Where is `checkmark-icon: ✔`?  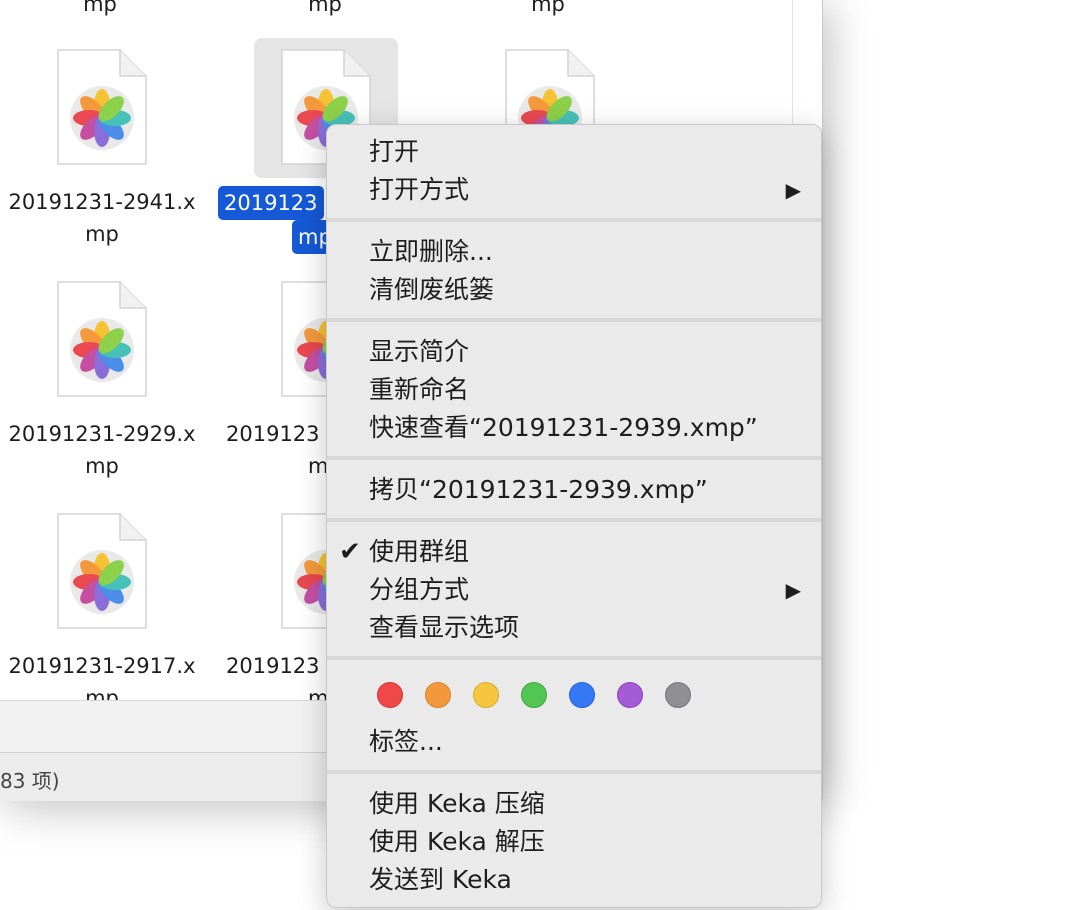 checkmark-icon: ✔ is located at coordinates (350, 552).